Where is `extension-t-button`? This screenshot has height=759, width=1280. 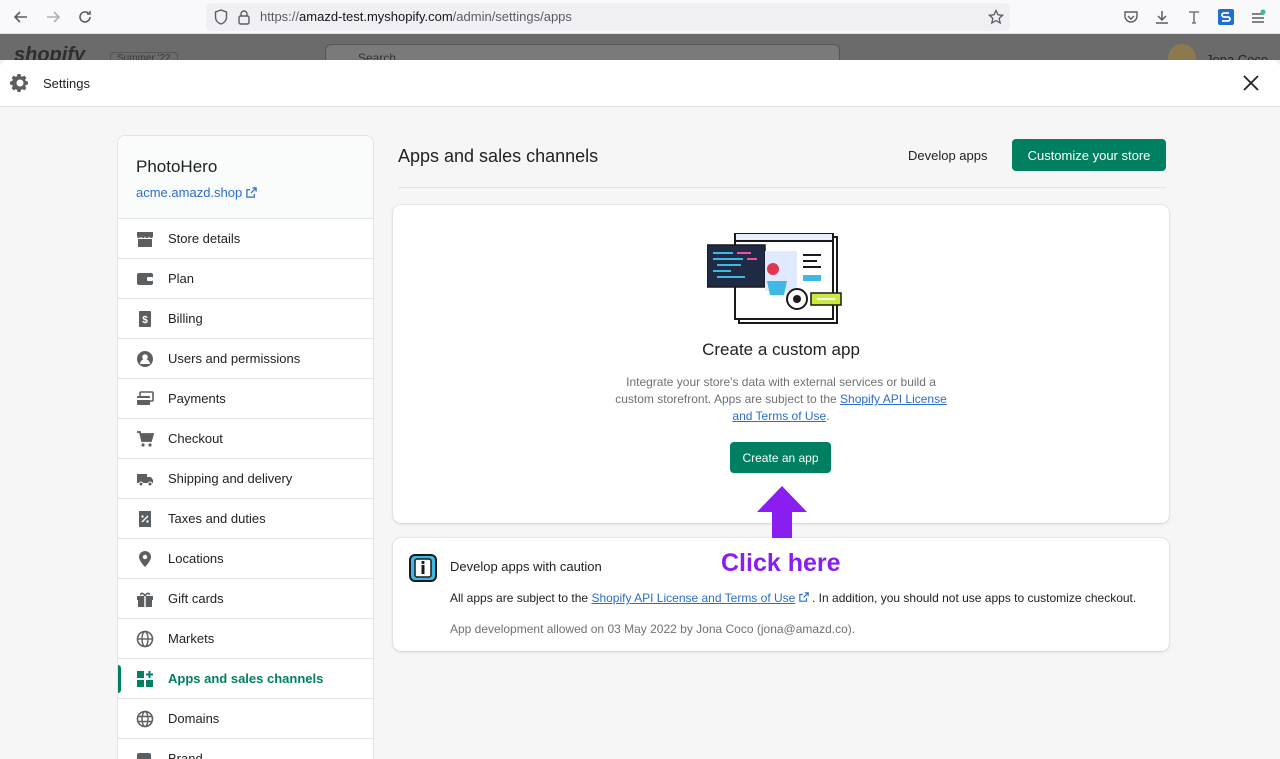
extension-t-button is located at coordinates (1194, 17).